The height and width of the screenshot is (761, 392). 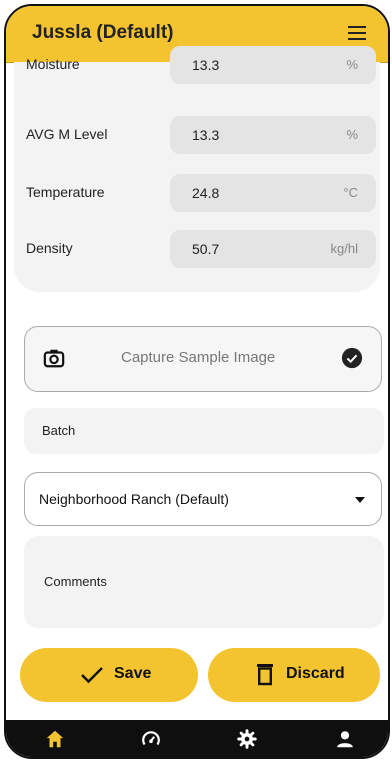 I want to click on app-title: Jussla (Default), so click(x=103, y=32).